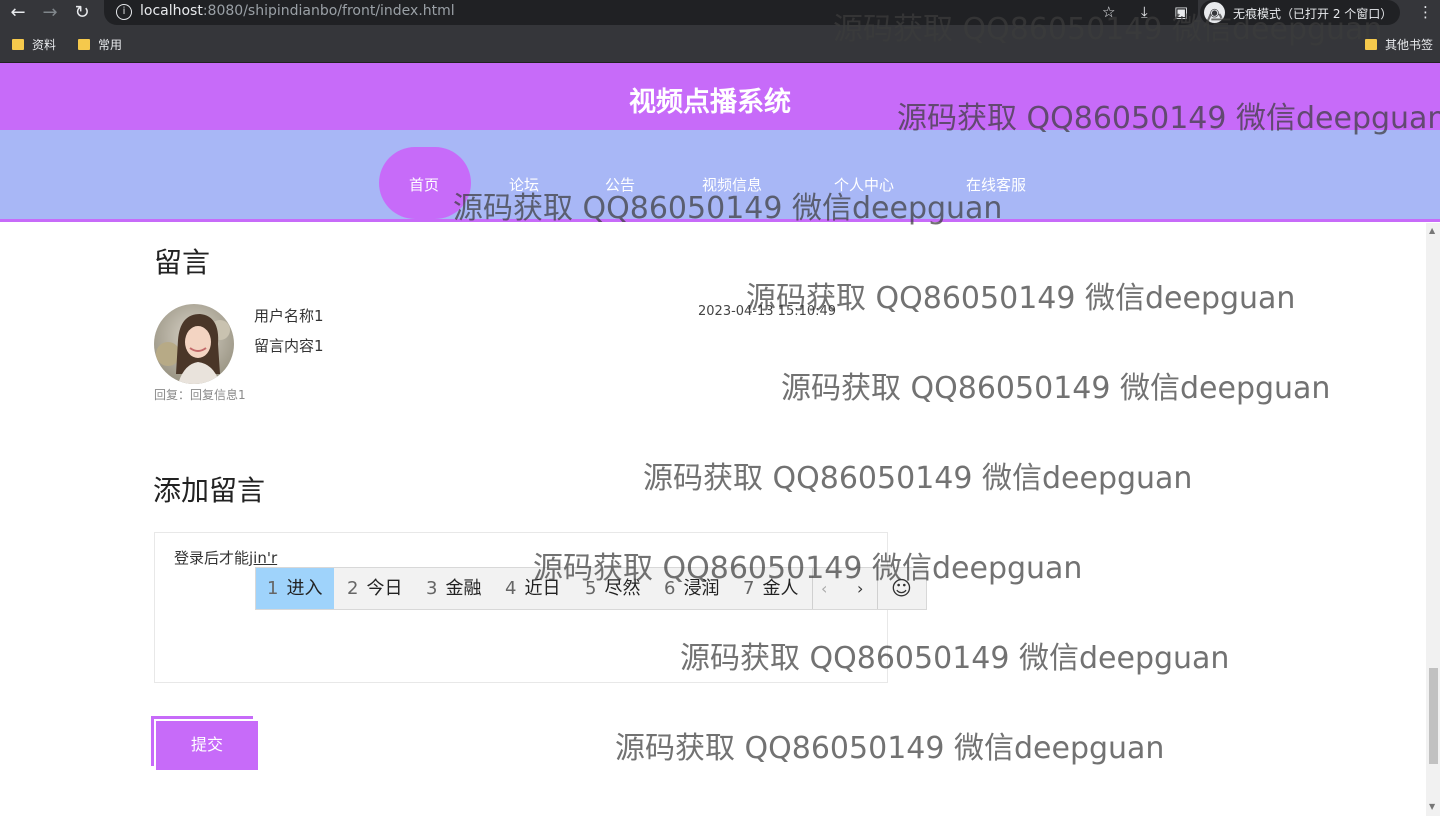 This screenshot has height=816, width=1440. I want to click on bookmark-folder-1: 资料, so click(34, 44).